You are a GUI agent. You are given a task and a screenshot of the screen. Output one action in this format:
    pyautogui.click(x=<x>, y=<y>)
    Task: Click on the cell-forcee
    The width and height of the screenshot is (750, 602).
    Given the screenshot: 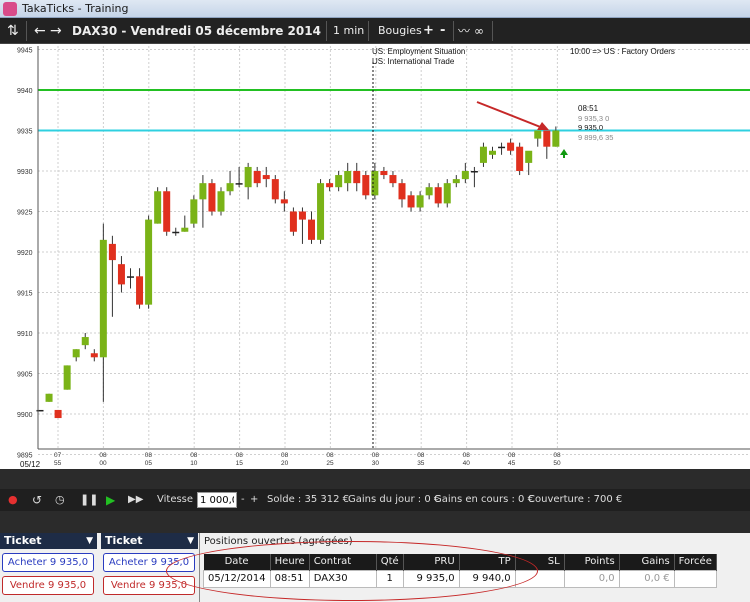 What is the action you would take?
    pyautogui.click(x=695, y=578)
    